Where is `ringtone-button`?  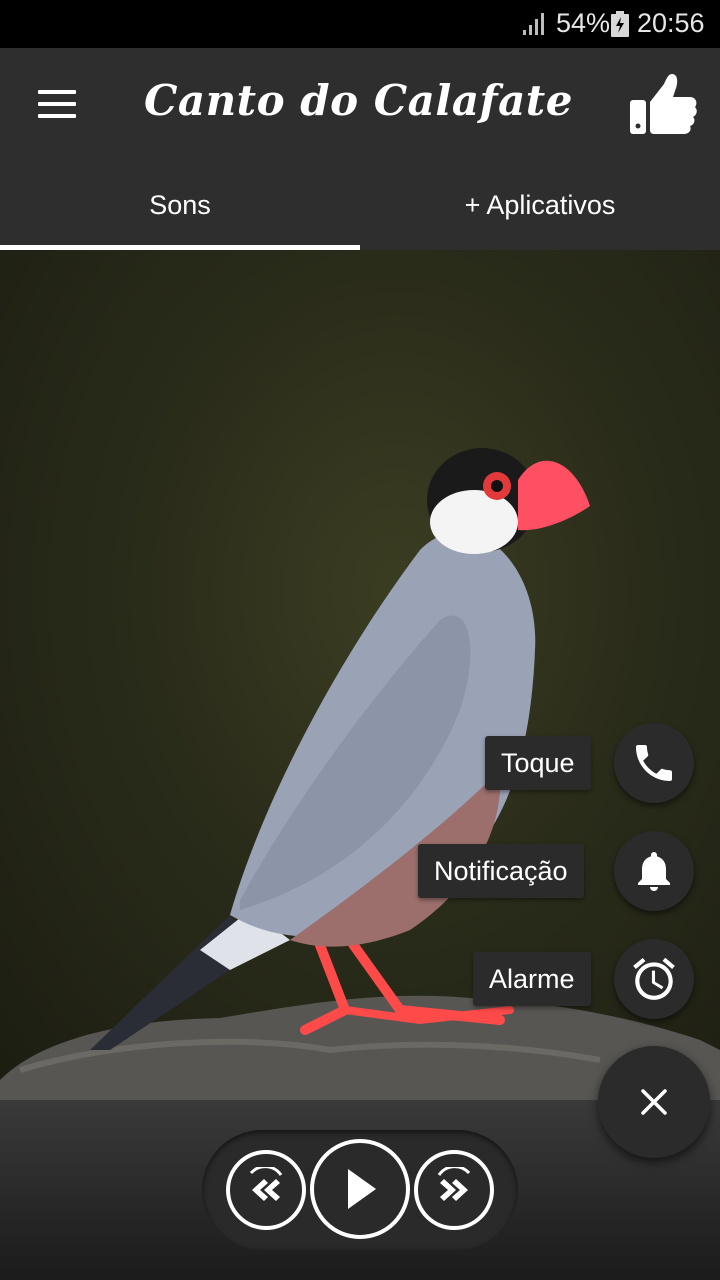
ringtone-button is located at coordinates (654, 763).